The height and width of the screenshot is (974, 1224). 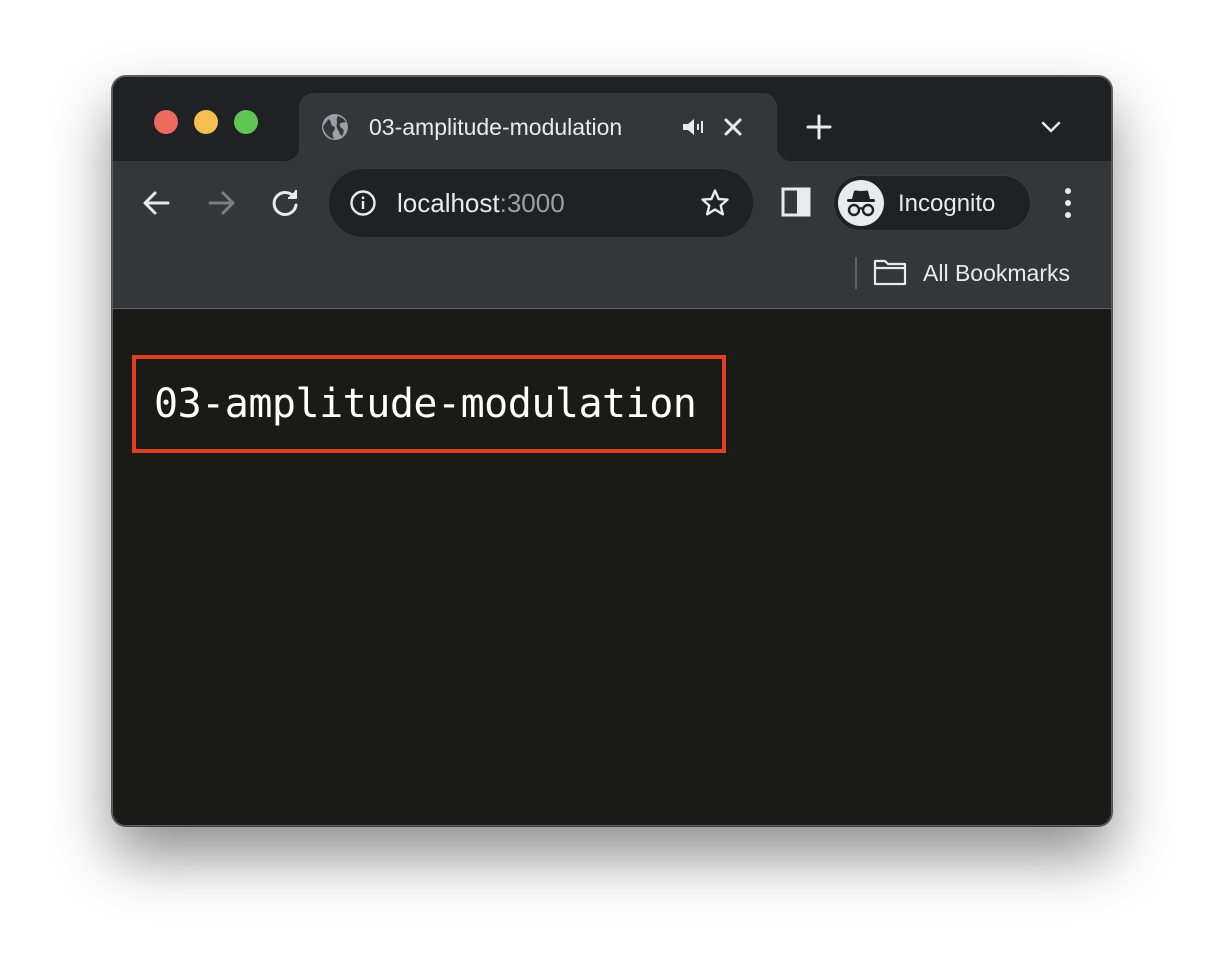 I want to click on profile-label: Incognito, so click(x=947, y=203).